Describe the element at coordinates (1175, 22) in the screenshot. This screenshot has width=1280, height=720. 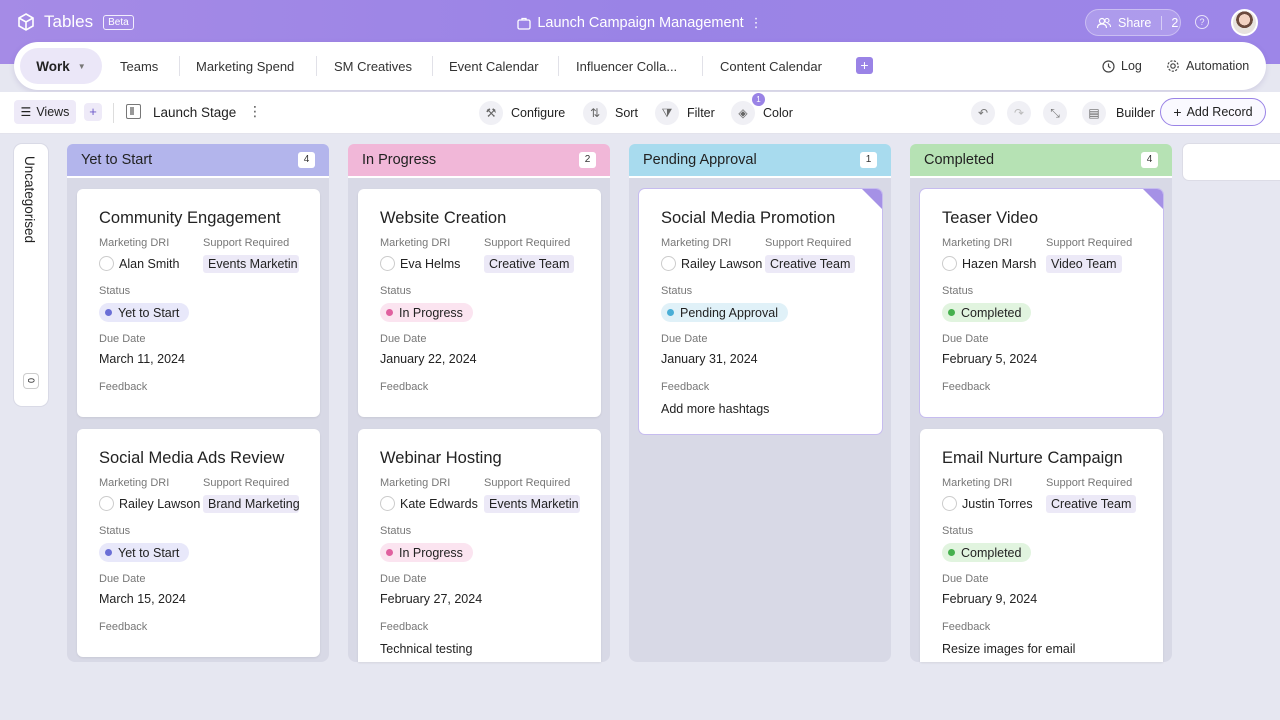
I see `share-count: 2` at that location.